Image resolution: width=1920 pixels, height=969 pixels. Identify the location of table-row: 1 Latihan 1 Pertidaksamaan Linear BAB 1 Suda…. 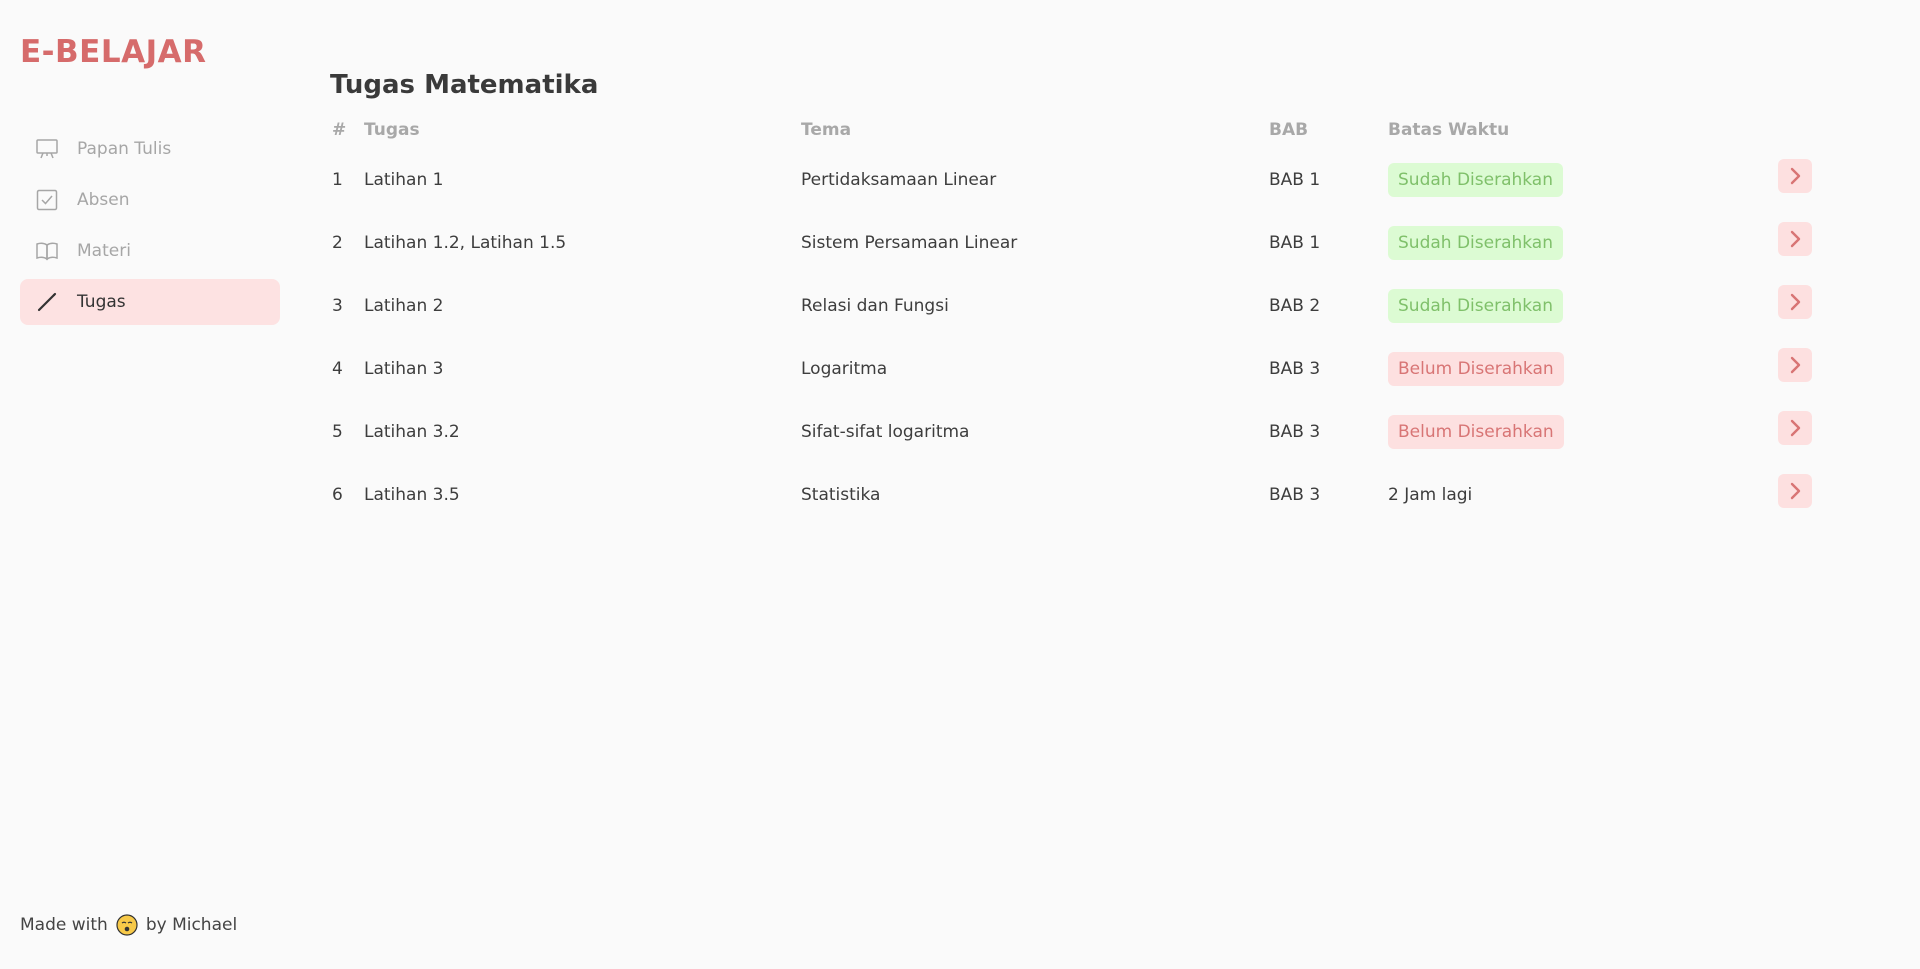
(1074, 179).